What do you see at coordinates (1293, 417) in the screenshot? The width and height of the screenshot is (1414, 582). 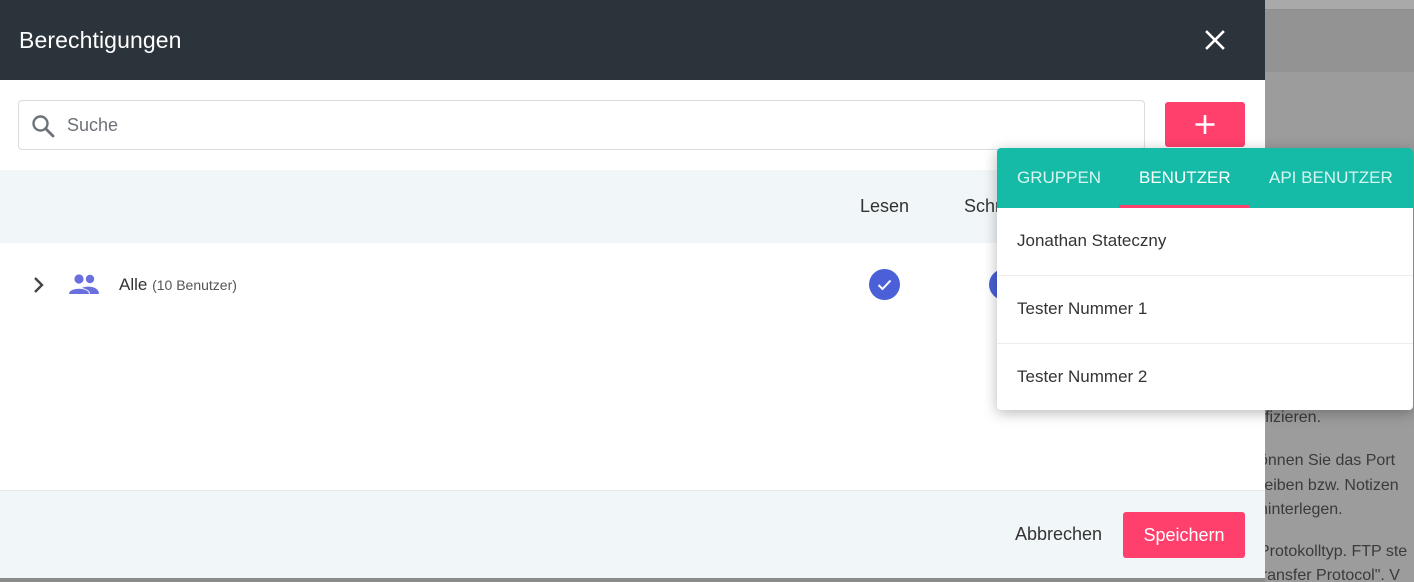 I see `background-text: fizieren.` at bounding box center [1293, 417].